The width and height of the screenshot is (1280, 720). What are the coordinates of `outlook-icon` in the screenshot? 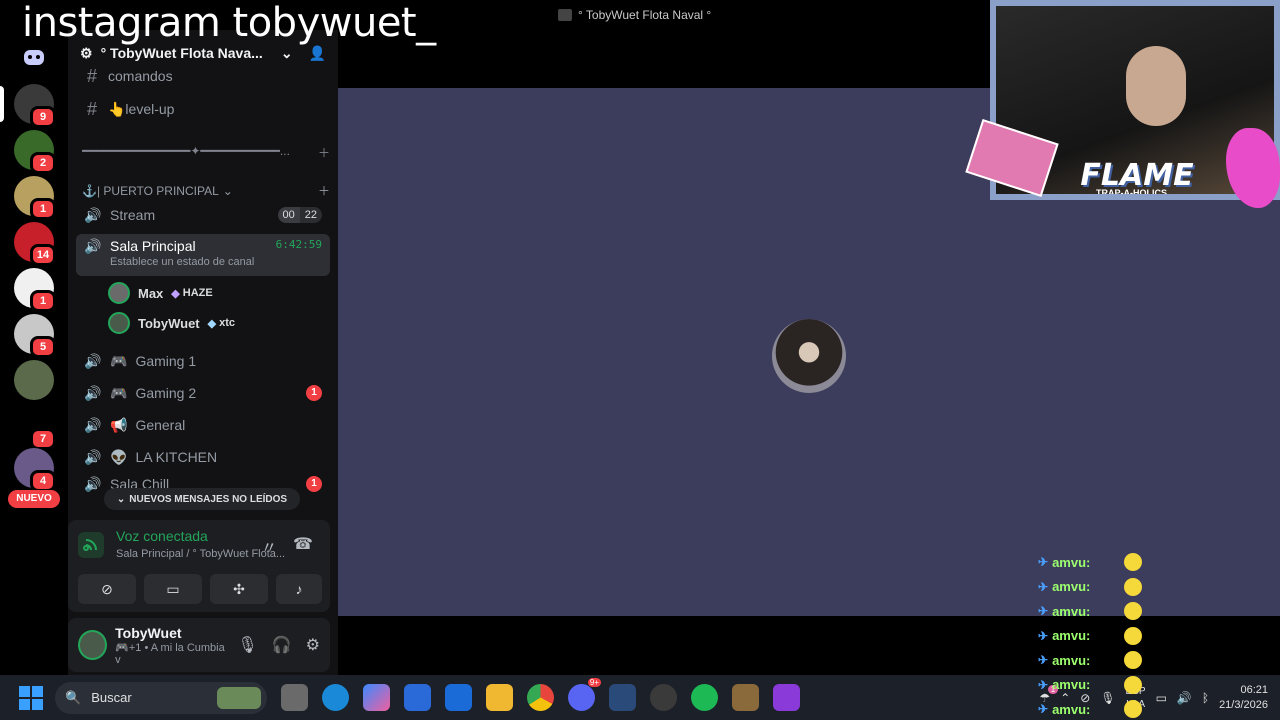 It's located at (458, 697).